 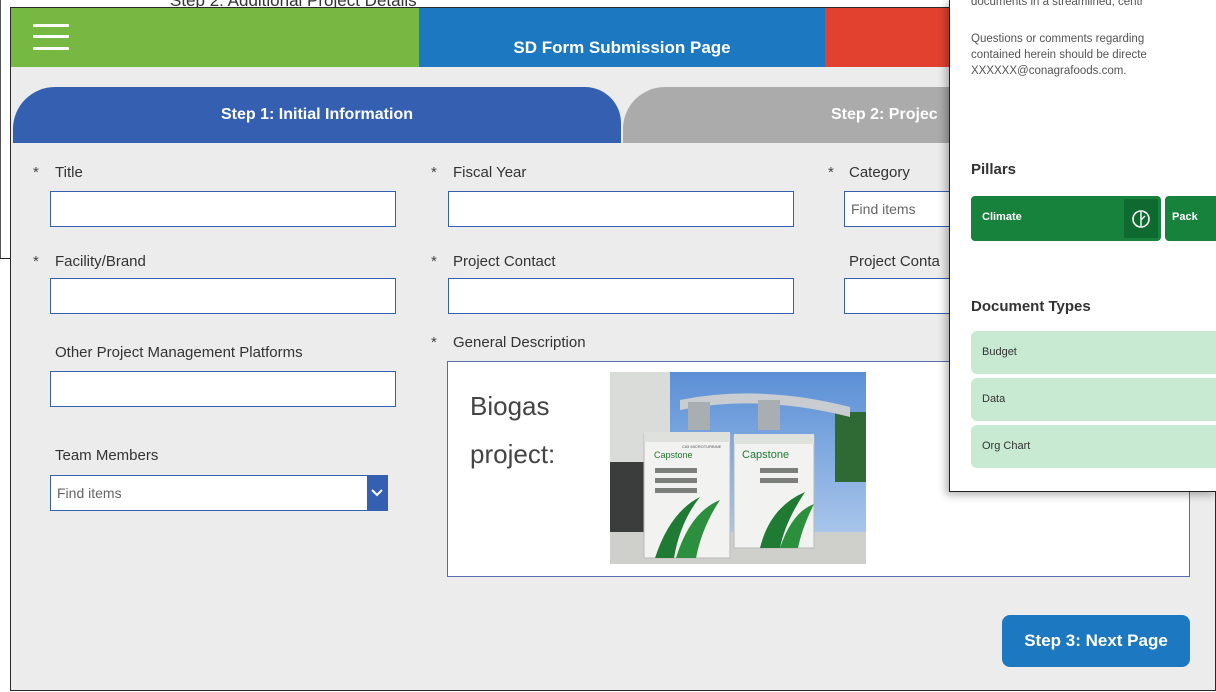 I want to click on team-members-picker, so click(x=219, y=493).